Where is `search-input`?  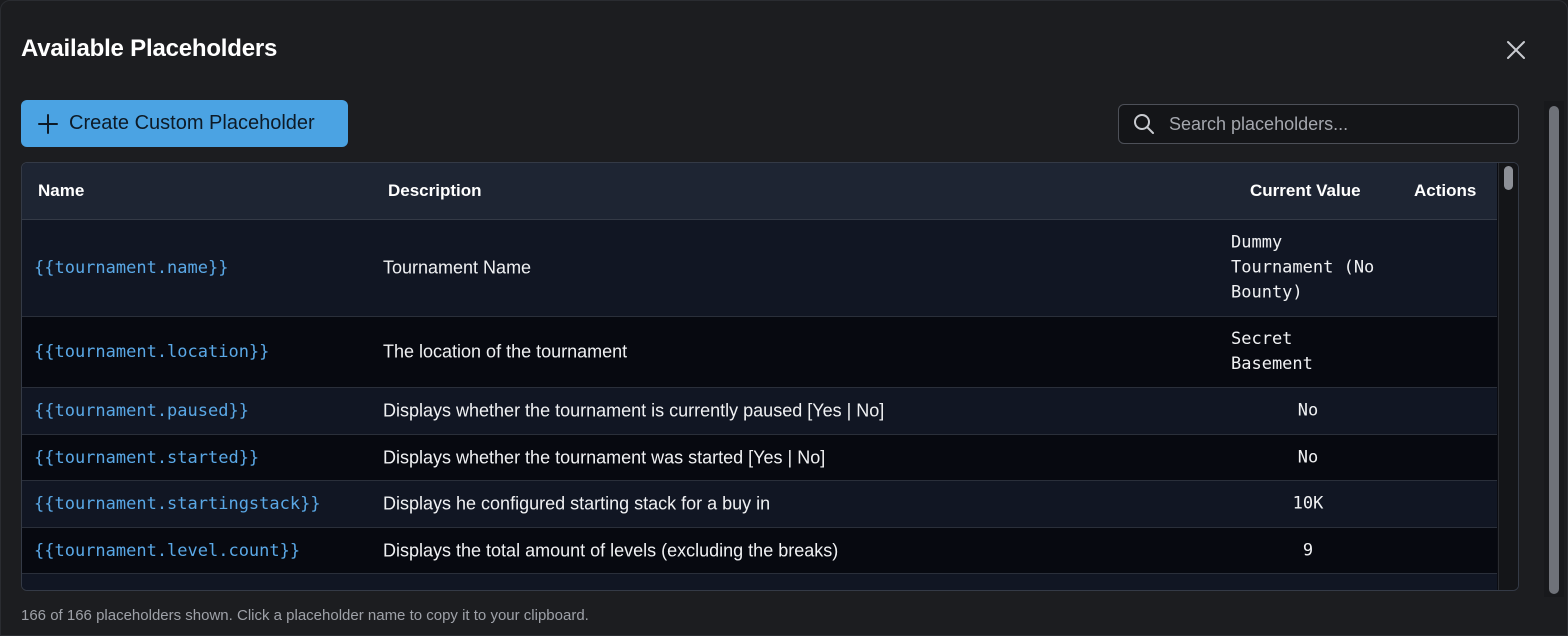 search-input is located at coordinates (1334, 124).